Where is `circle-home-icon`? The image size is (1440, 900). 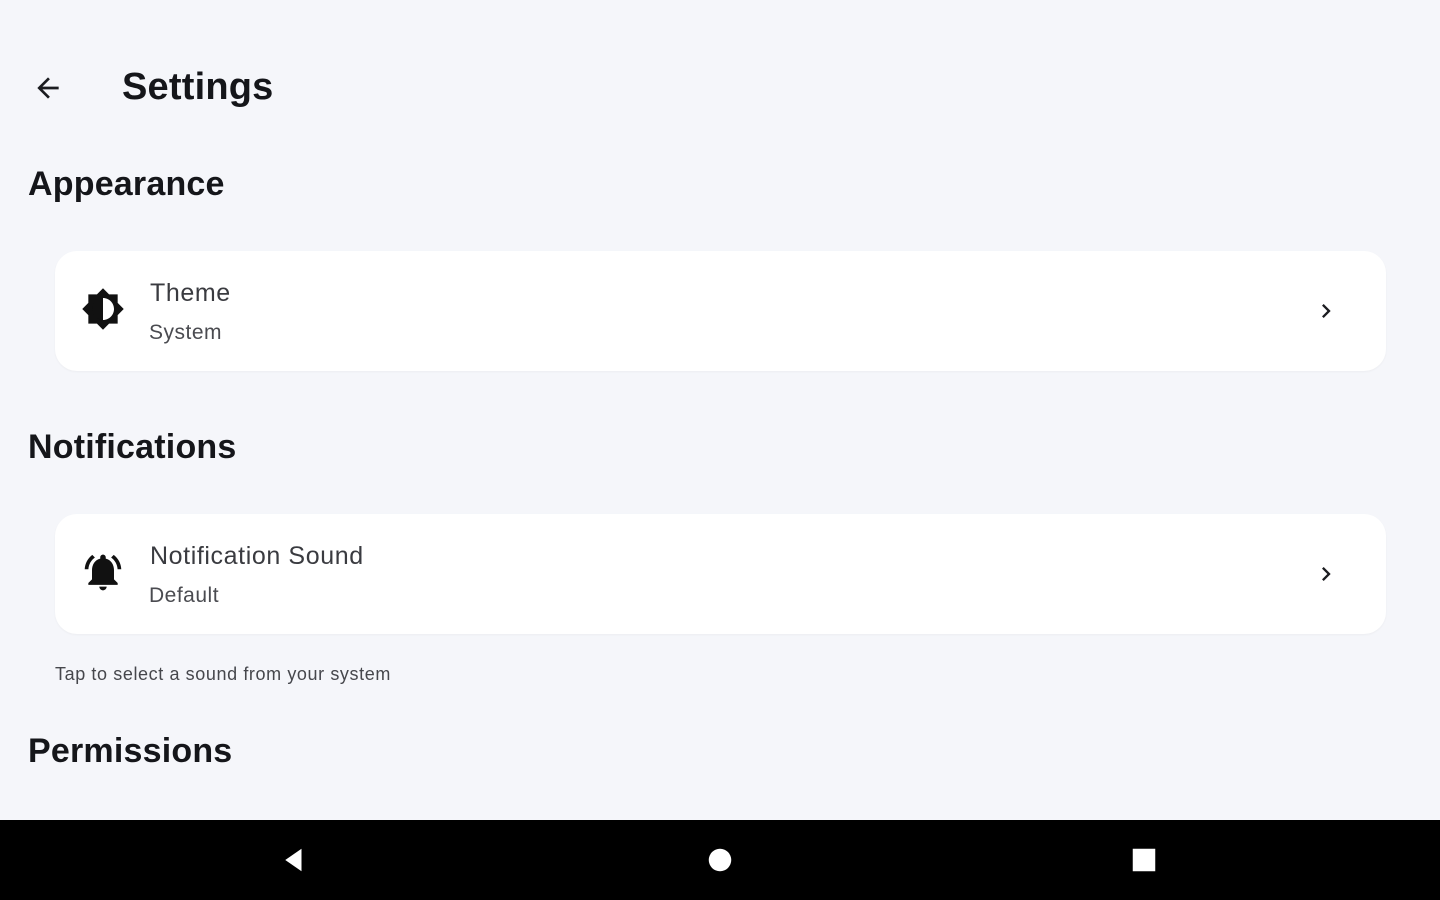
circle-home-icon is located at coordinates (720, 860).